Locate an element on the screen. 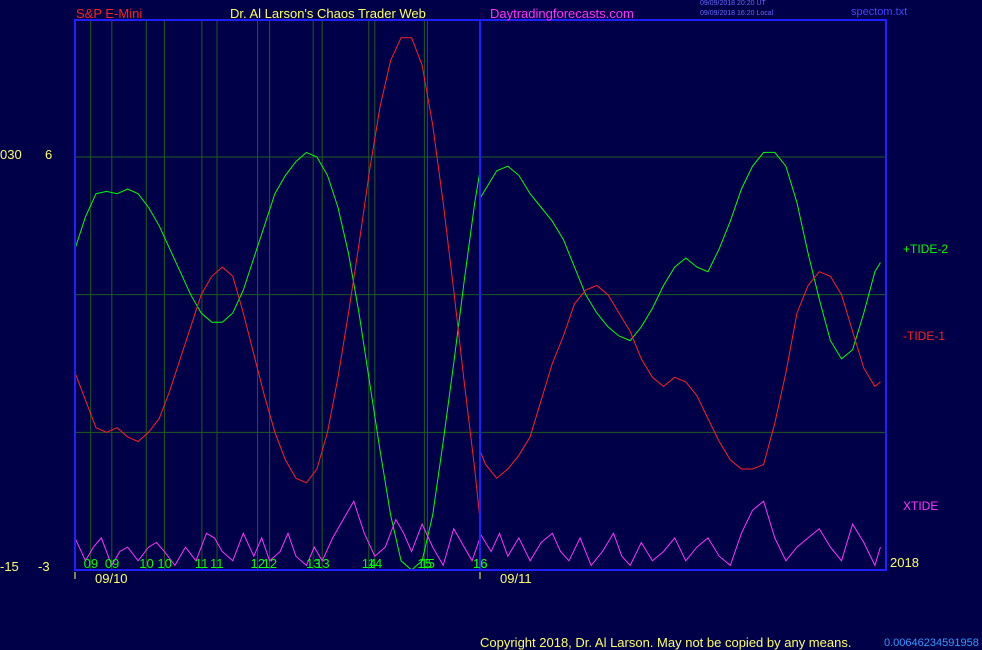 Image resolution: width=982 pixels, height=650 pixels. timestamp-ut: 09/09/2018 20:20 UT is located at coordinates (733, 3).